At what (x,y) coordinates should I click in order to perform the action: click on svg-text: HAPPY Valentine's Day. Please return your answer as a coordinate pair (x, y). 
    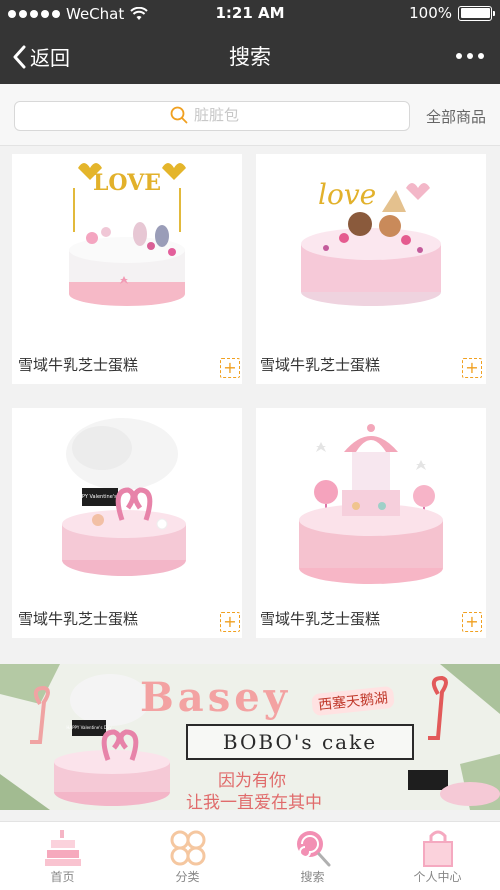
    Looking at the image, I should click on (89, 727).